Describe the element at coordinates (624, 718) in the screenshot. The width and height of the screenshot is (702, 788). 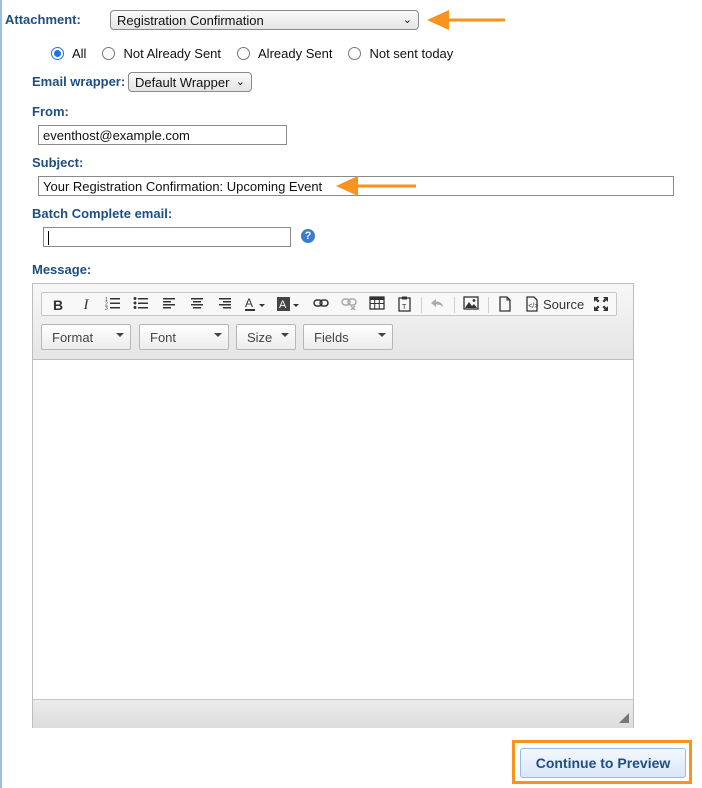
I see `resize-handle-icon` at that location.